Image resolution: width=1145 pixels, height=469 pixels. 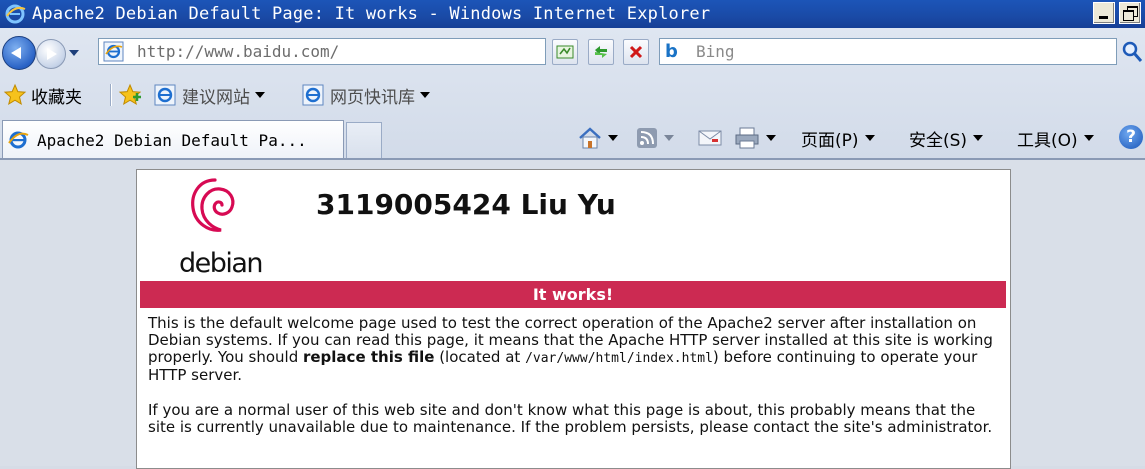 I want to click on located-text: (located at, so click(x=480, y=357).